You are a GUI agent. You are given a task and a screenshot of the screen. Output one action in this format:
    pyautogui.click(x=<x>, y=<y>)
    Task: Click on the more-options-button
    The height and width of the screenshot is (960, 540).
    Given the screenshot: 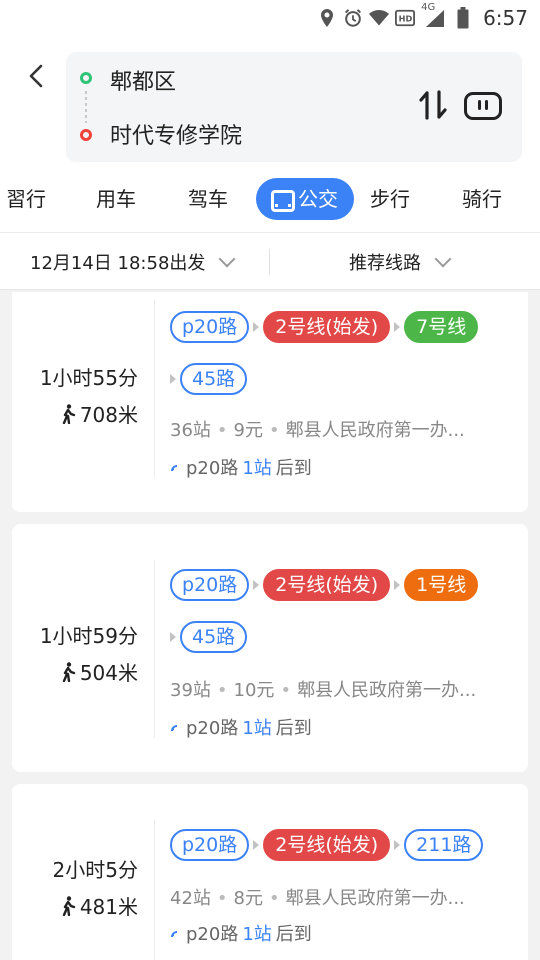 What is the action you would take?
    pyautogui.click(x=483, y=106)
    